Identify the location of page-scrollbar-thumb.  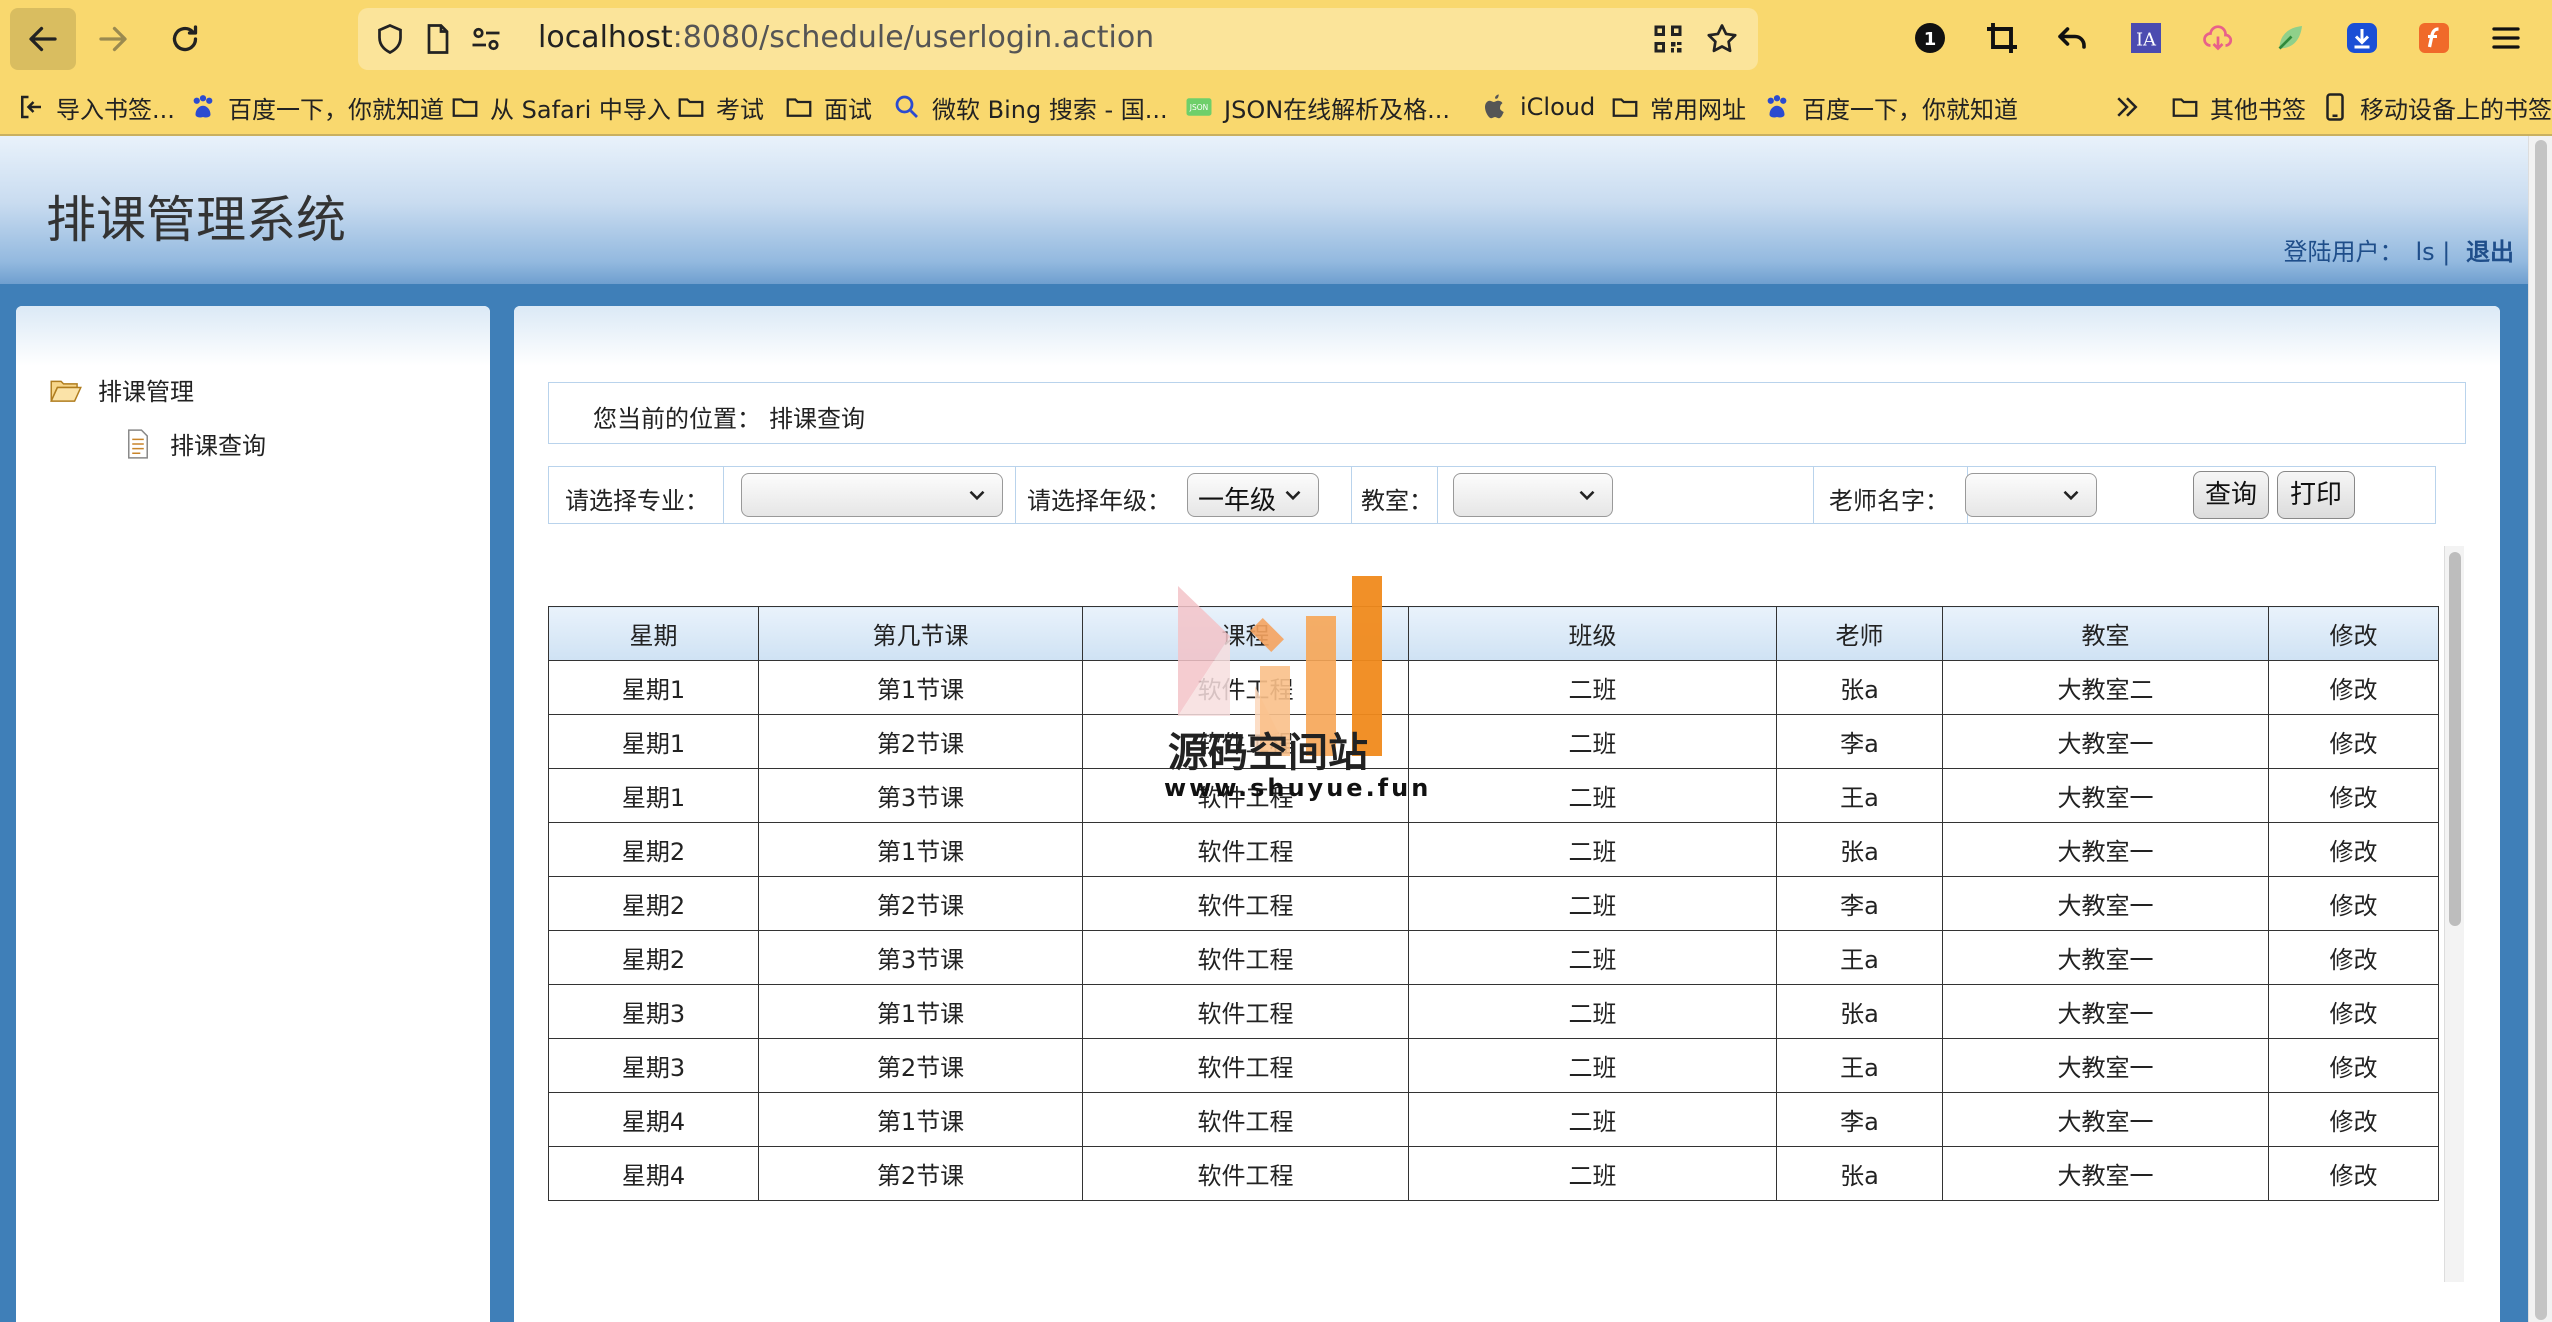
(2541, 730).